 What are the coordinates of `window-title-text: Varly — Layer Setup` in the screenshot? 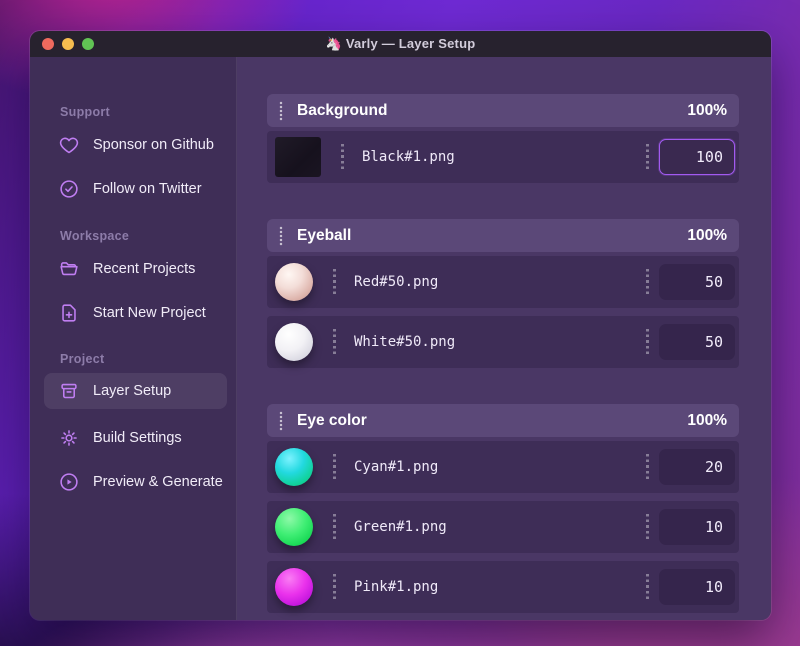 It's located at (410, 43).